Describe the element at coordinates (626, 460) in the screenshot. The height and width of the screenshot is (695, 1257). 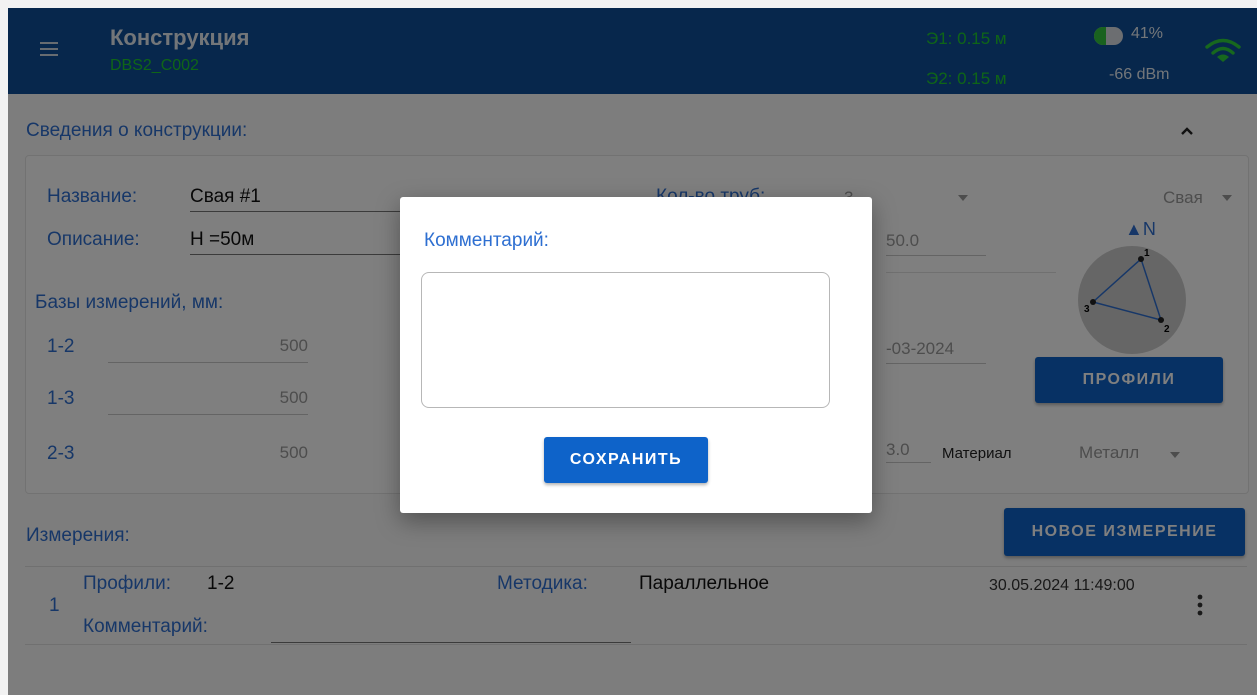
I see `save-button: СОХРАНИТЬ` at that location.